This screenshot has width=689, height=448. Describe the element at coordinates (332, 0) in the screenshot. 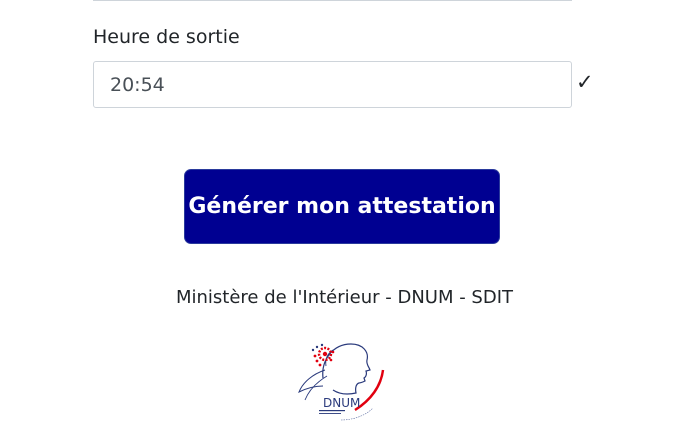

I see `previous-field-border` at that location.